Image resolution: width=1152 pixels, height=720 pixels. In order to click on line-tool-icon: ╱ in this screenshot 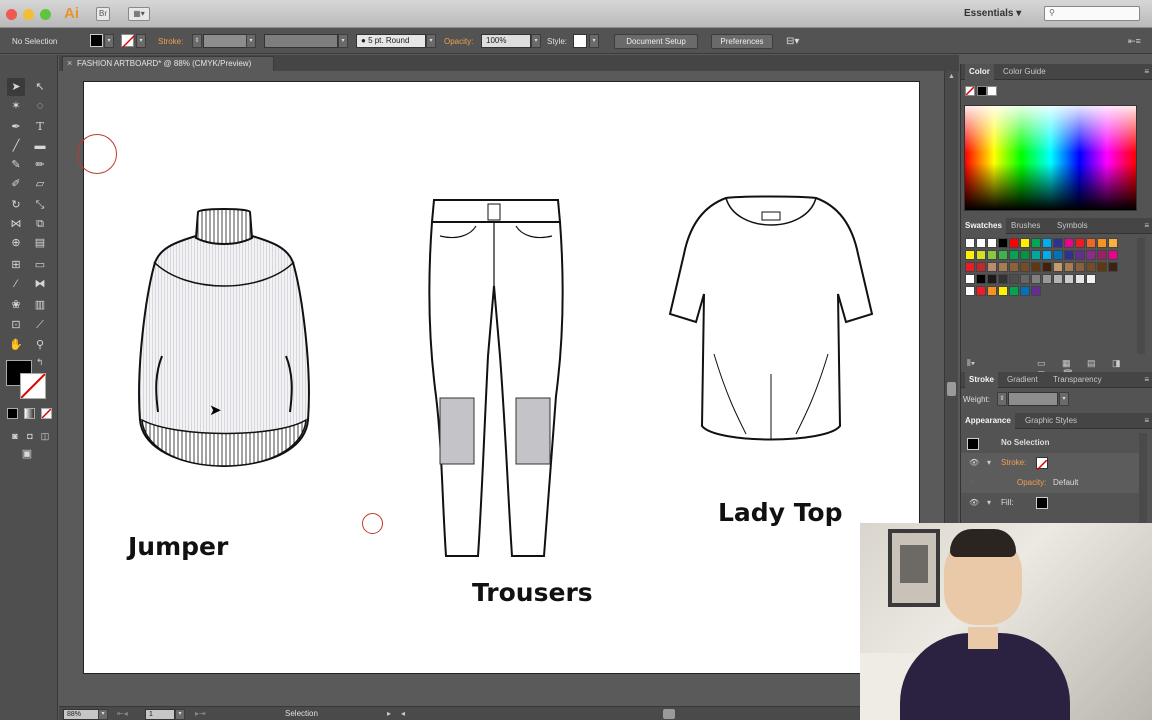, I will do `click(16, 146)`.